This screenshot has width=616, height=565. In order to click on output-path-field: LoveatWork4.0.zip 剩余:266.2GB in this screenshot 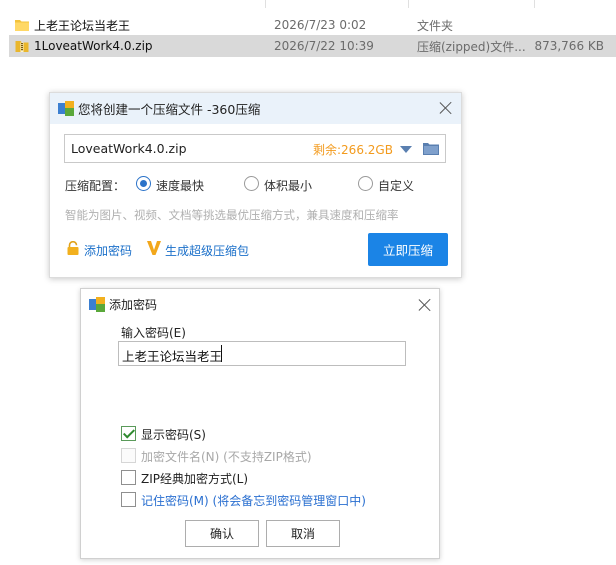, I will do `click(255, 148)`.